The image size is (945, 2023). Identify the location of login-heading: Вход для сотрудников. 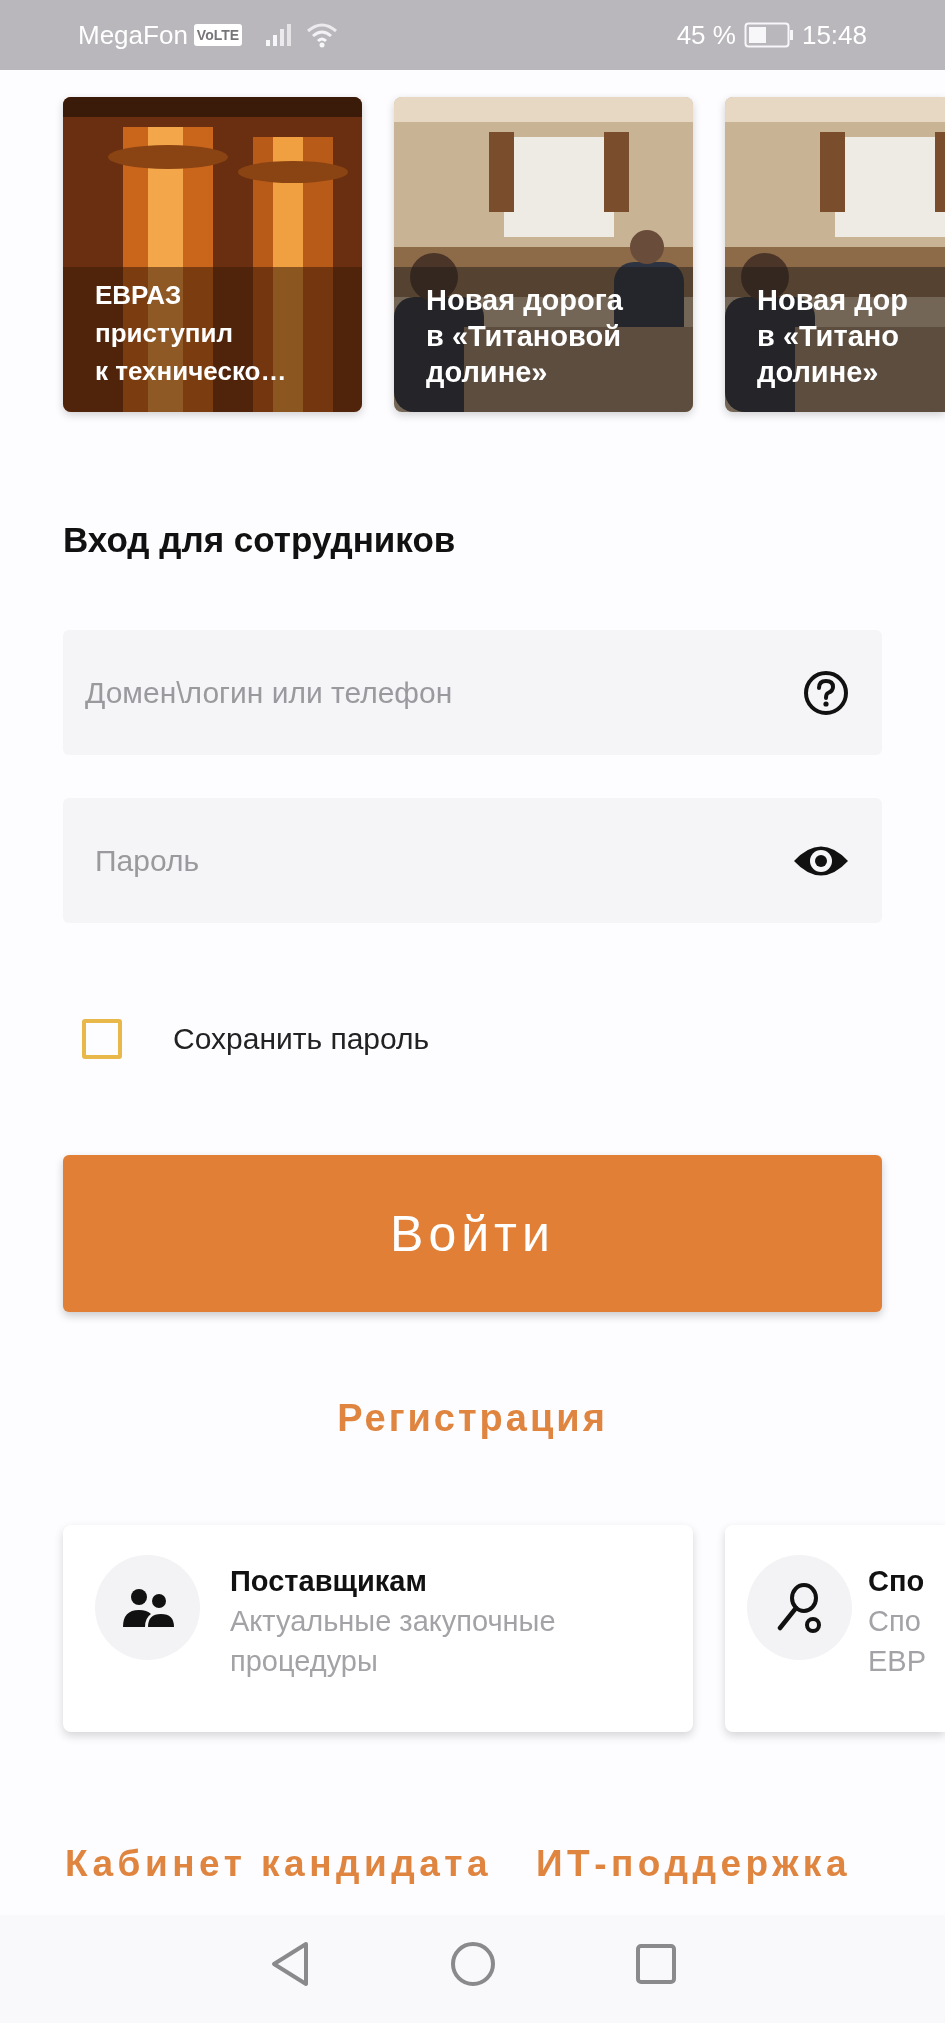
(260, 540).